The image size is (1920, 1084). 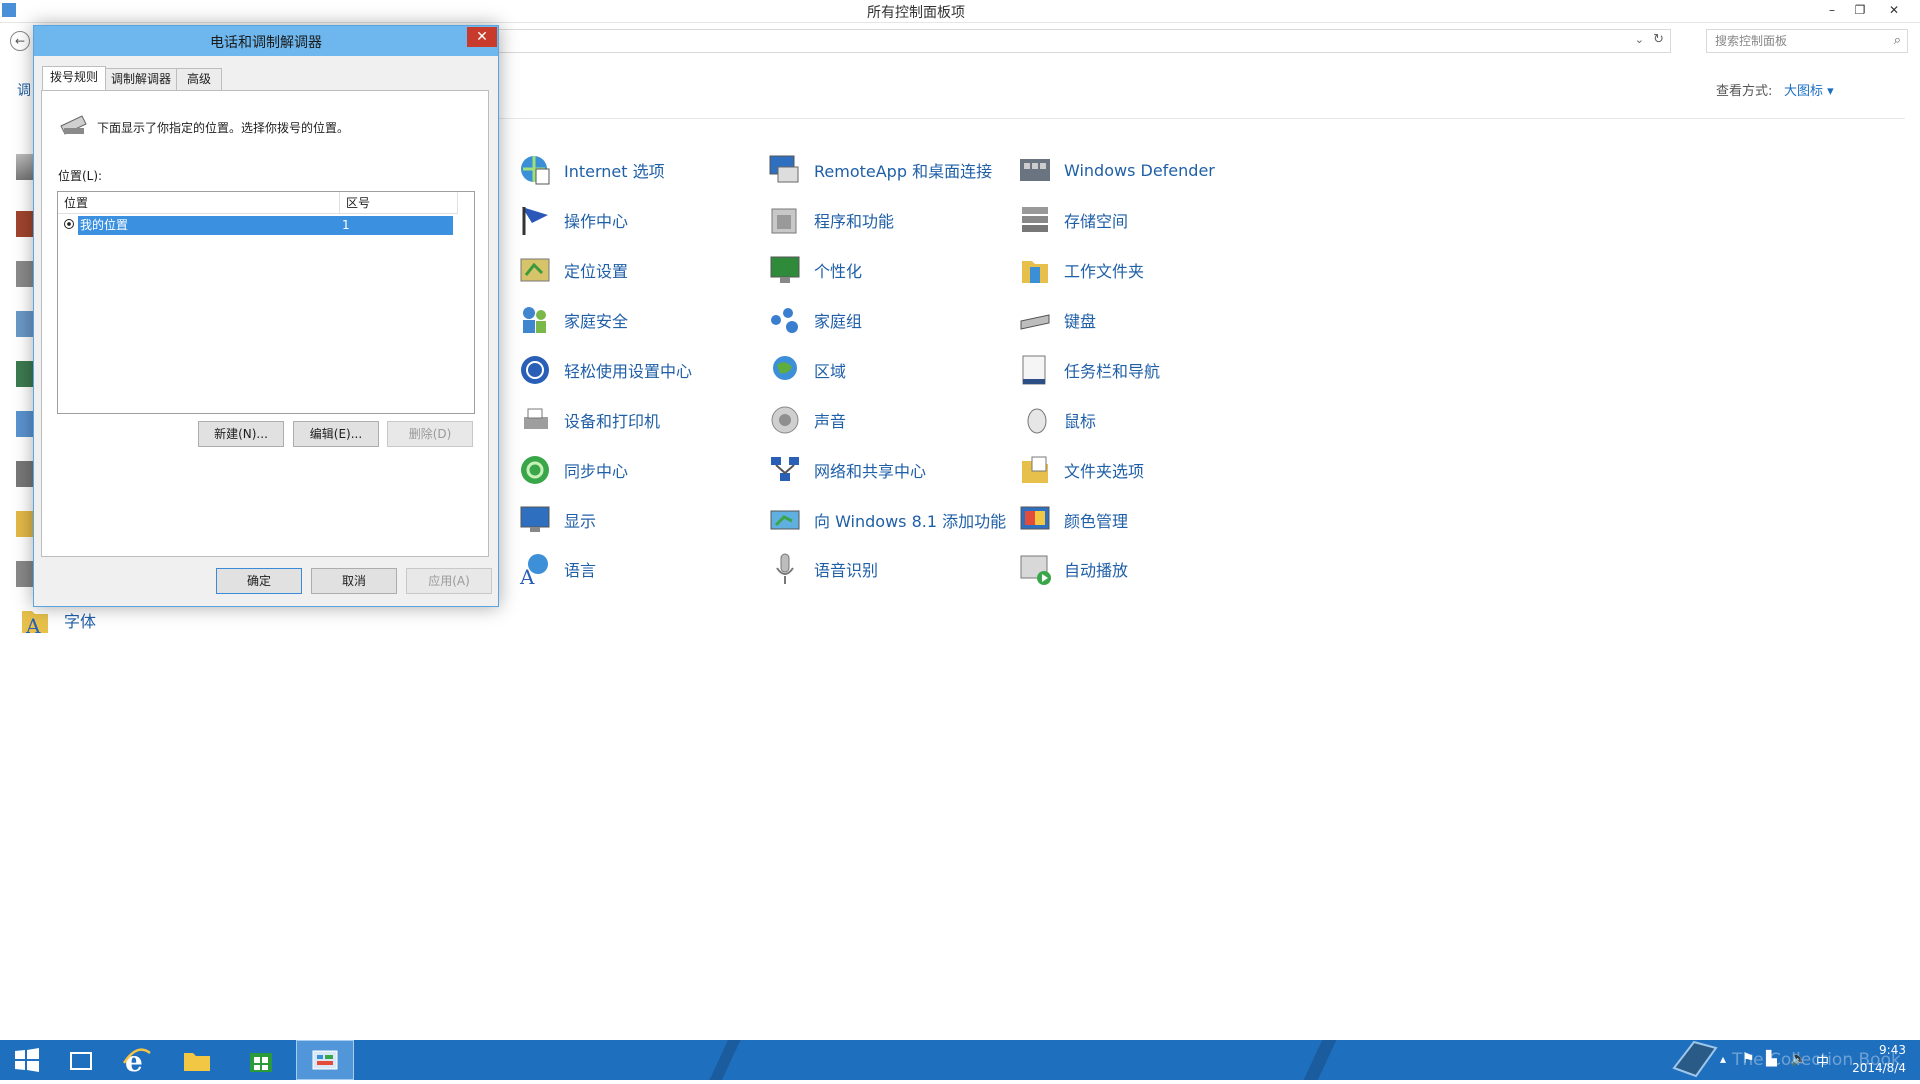 What do you see at coordinates (1320, 1060) in the screenshot?
I see `wallpaper-stripe` at bounding box center [1320, 1060].